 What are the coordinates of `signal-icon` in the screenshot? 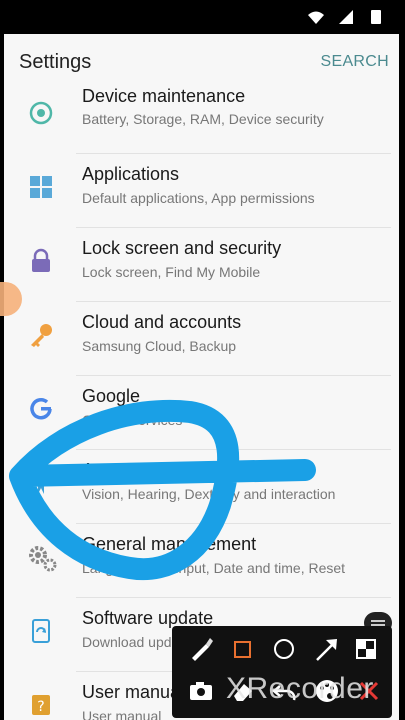 It's located at (346, 17).